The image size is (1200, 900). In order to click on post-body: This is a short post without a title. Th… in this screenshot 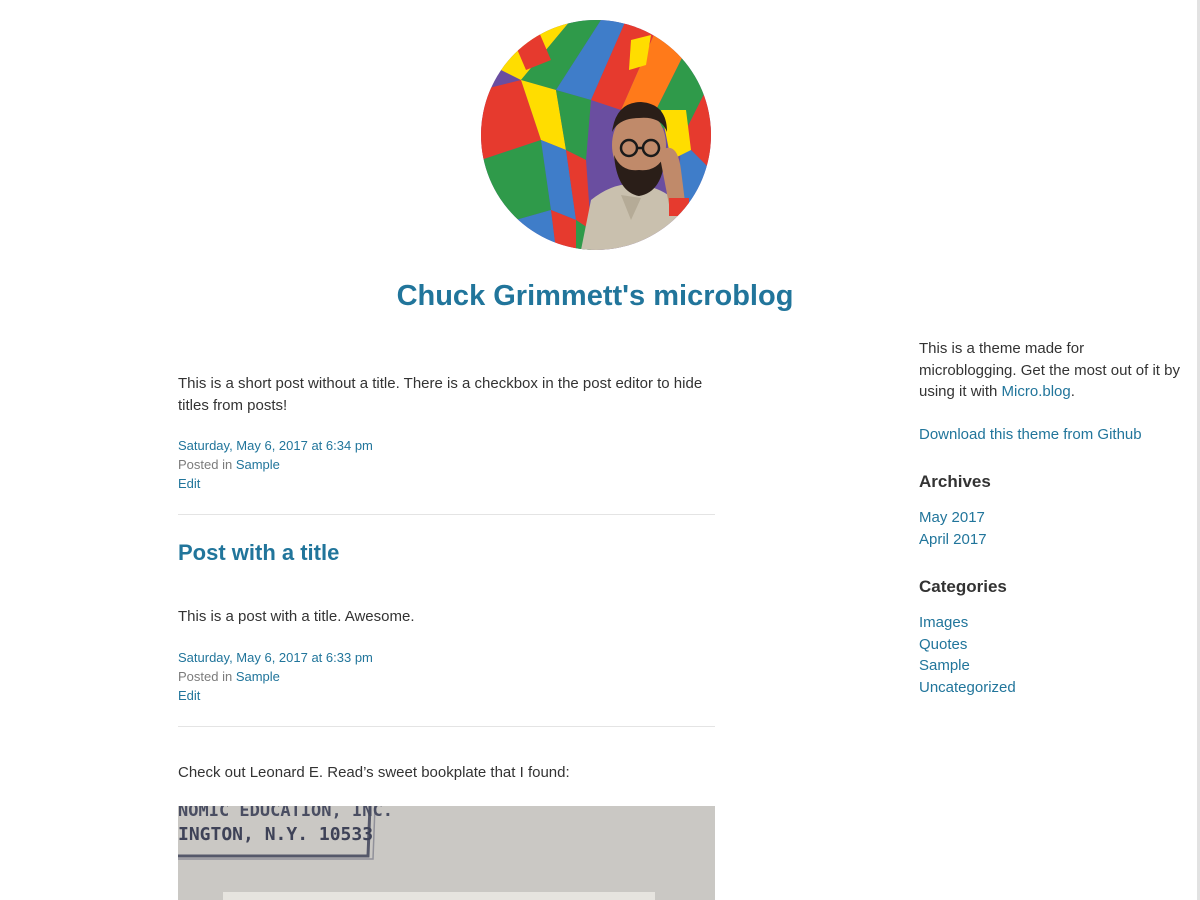, I will do `click(440, 394)`.